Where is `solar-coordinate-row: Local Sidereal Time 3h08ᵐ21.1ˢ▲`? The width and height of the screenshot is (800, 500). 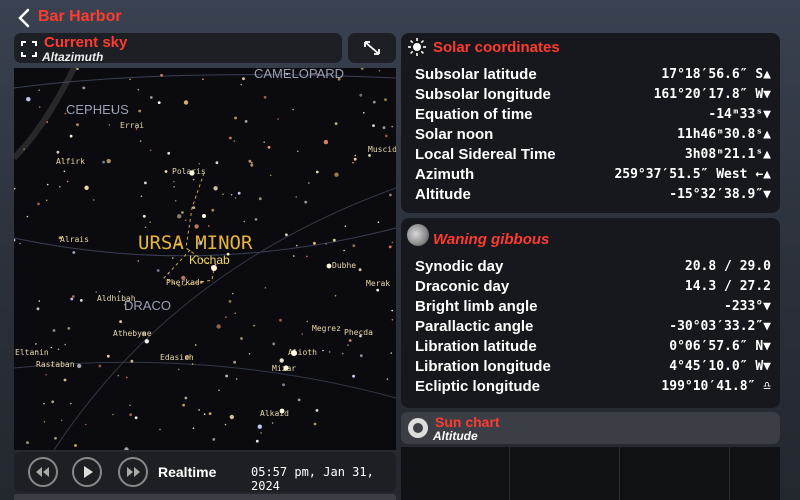 solar-coordinate-row: Local Sidereal Time 3h08ᵐ21.1ˢ▲ is located at coordinates (593, 156).